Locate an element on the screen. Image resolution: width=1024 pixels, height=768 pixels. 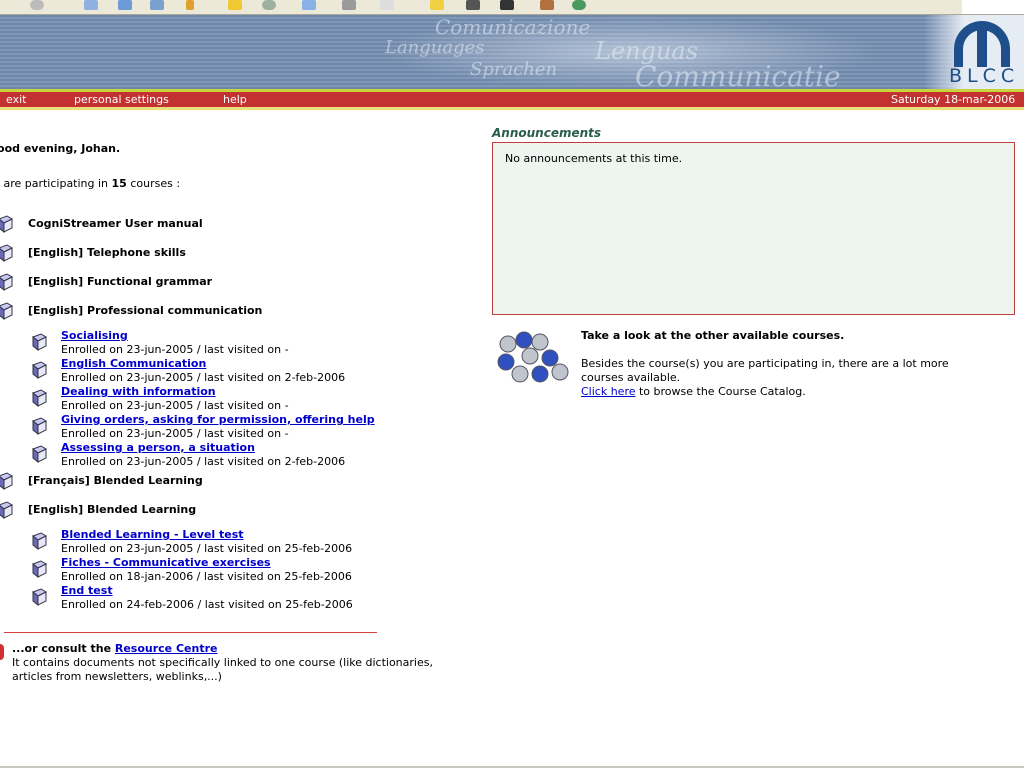
announcements-title: Announcements is located at coordinates (547, 133).